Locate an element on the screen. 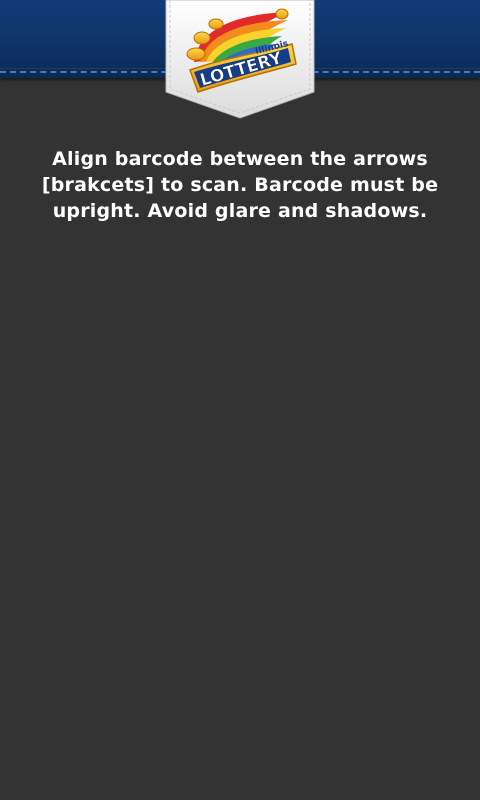 The height and width of the screenshot is (800, 480). illinois-lottery-logo-icon: Illinois LOTTERY is located at coordinates (240, 59).